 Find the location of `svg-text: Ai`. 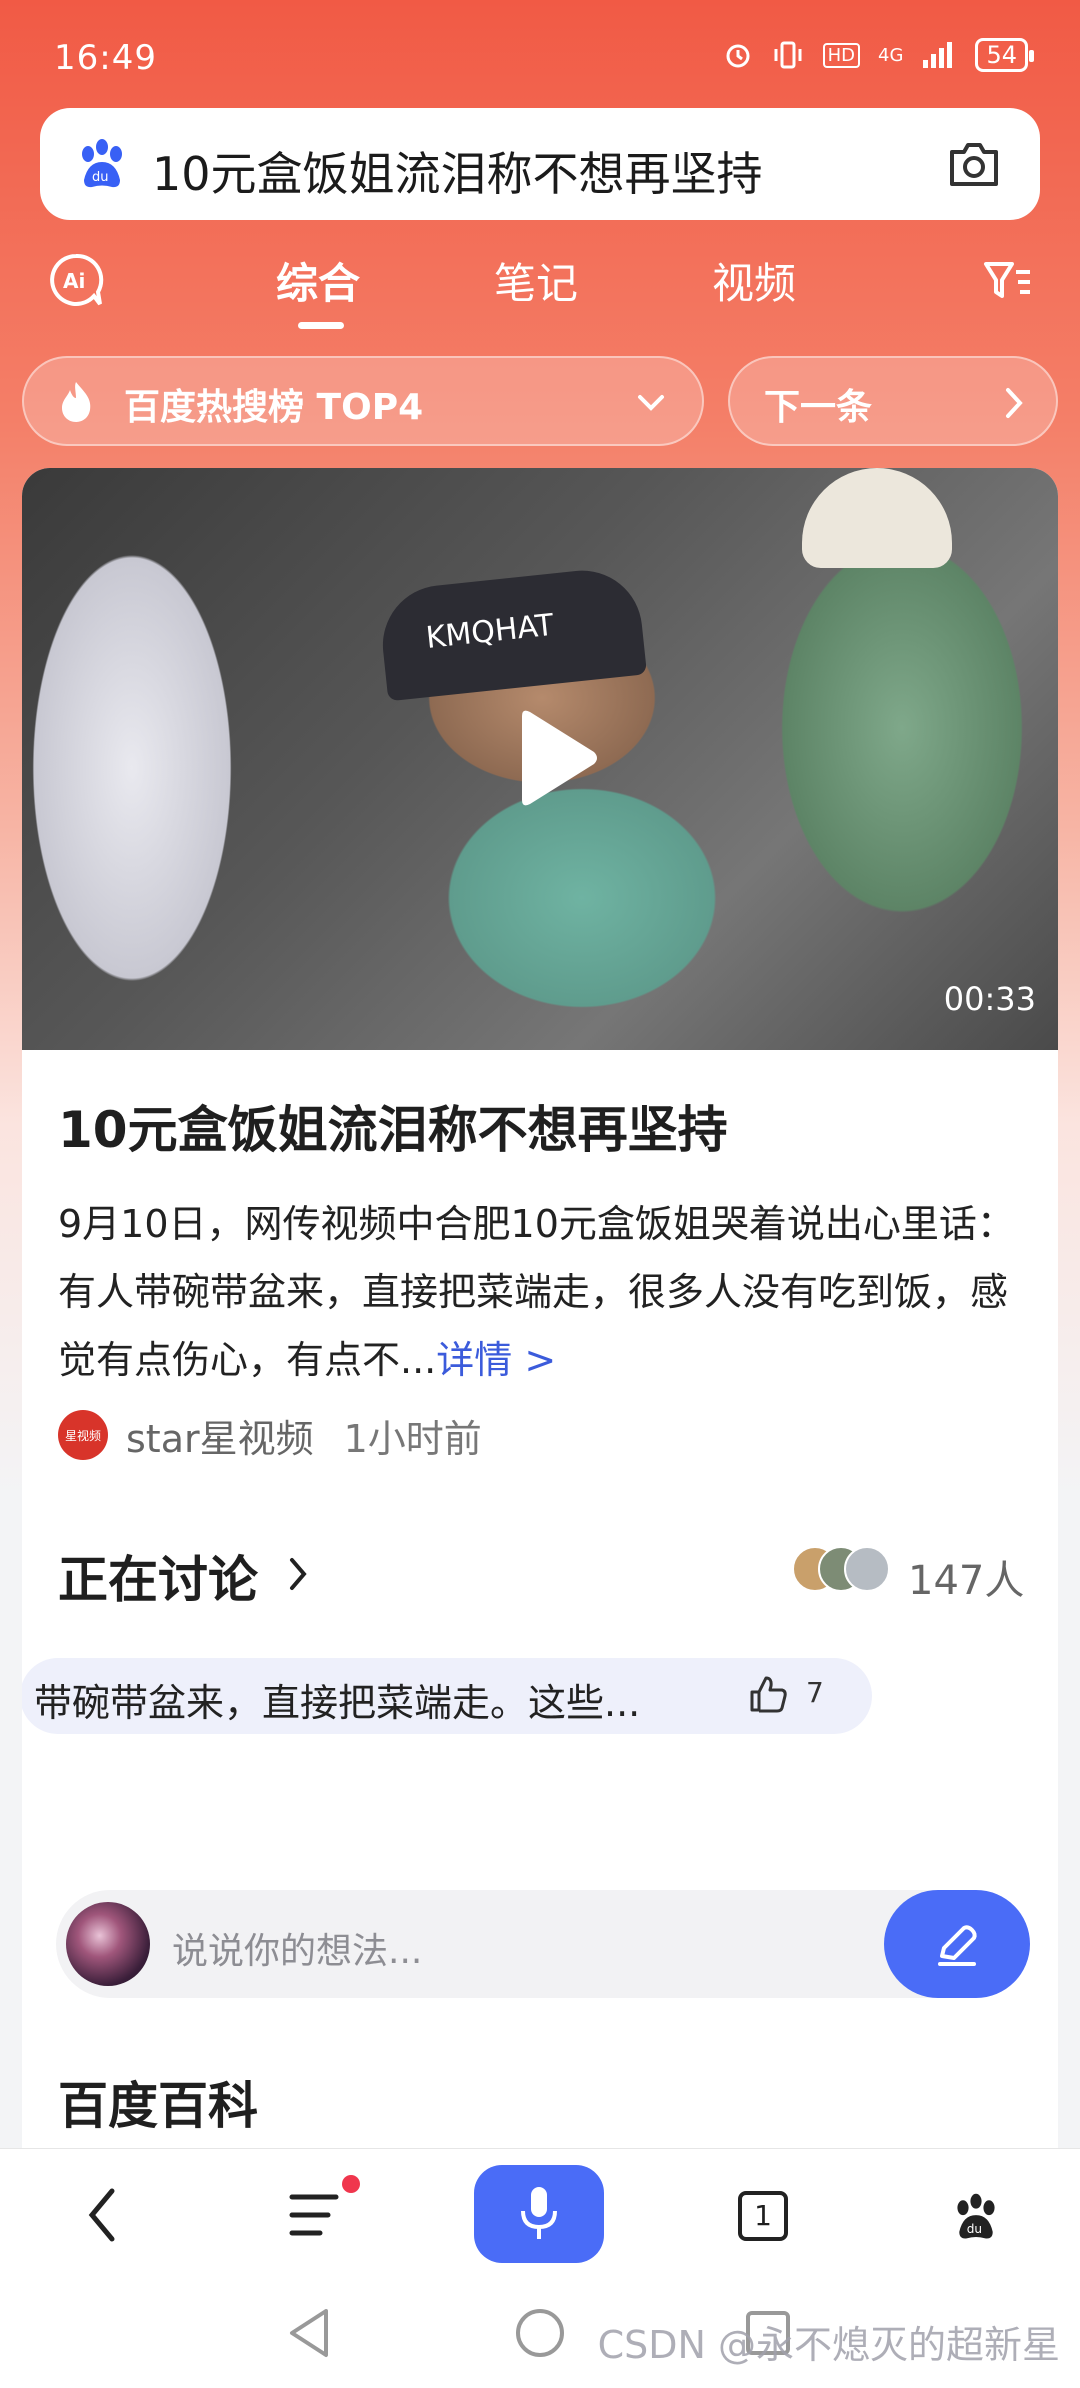

svg-text: Ai is located at coordinates (74, 281).